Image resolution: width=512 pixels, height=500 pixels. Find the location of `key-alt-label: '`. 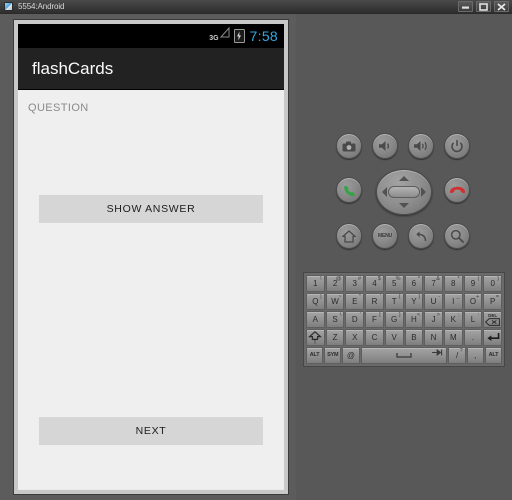

key-alt-label: ' is located at coordinates (380, 297).